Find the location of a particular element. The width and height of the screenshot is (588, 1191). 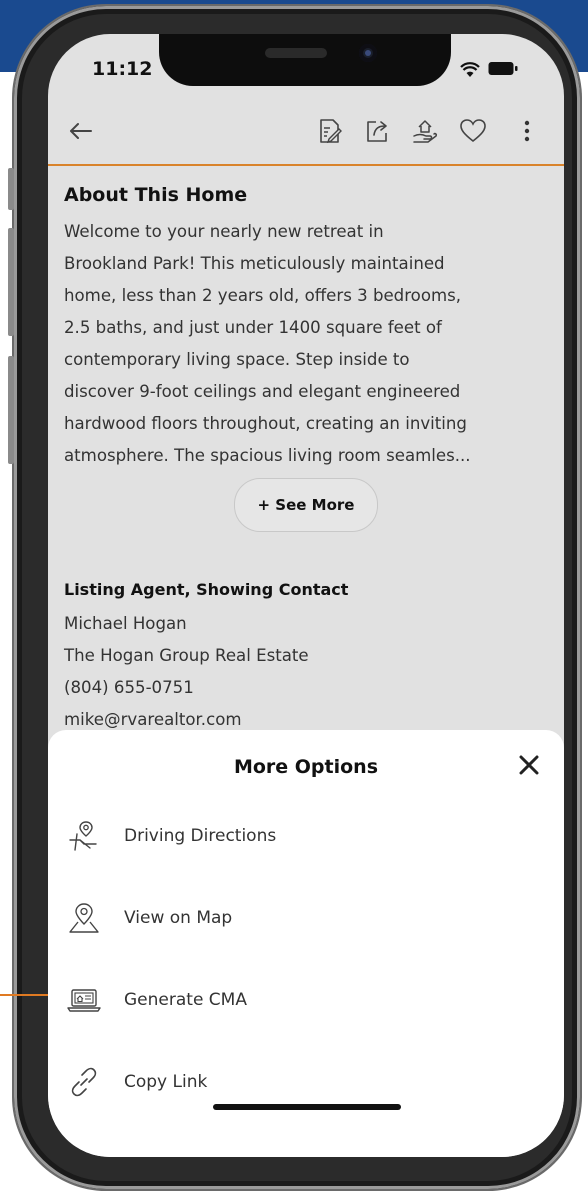

option-label: View on Map is located at coordinates (178, 918).